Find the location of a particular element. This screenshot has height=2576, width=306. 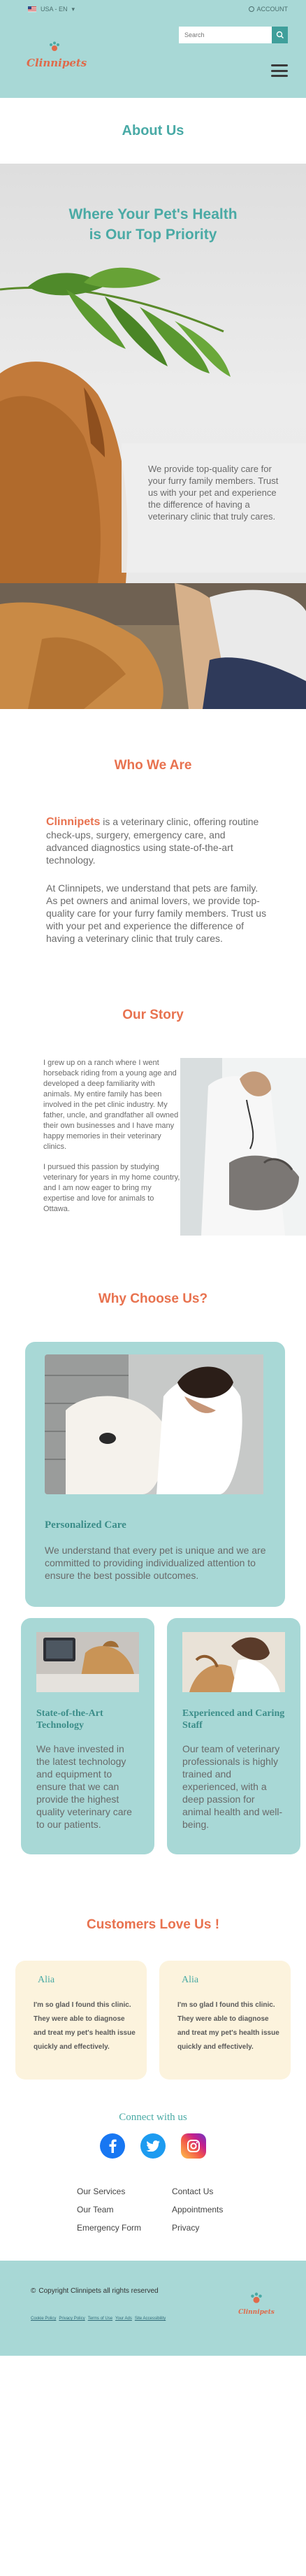

section-title: Who We Are is located at coordinates (153, 765).